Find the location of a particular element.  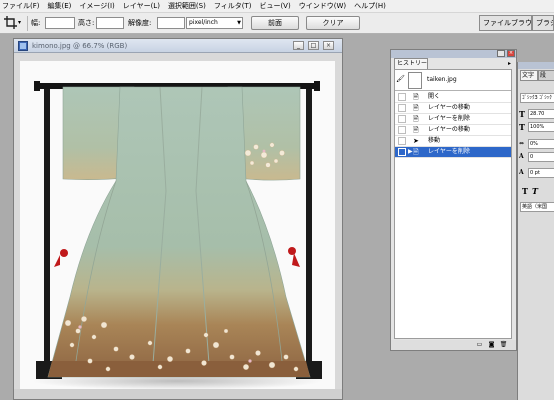

history-state-selected: ▶ 🗎 レイヤーを削除 is located at coordinates (453, 152).